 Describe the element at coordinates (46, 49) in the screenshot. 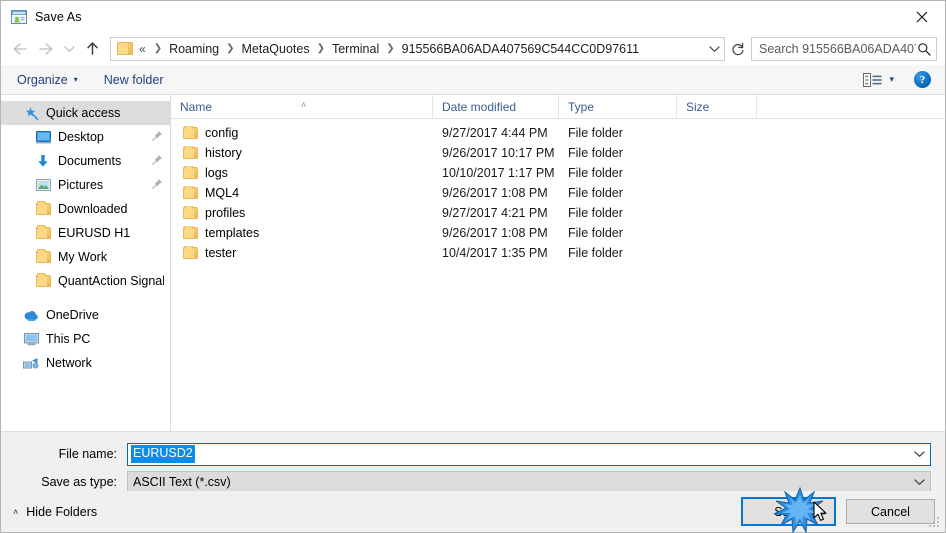

I see `forward-button` at that location.